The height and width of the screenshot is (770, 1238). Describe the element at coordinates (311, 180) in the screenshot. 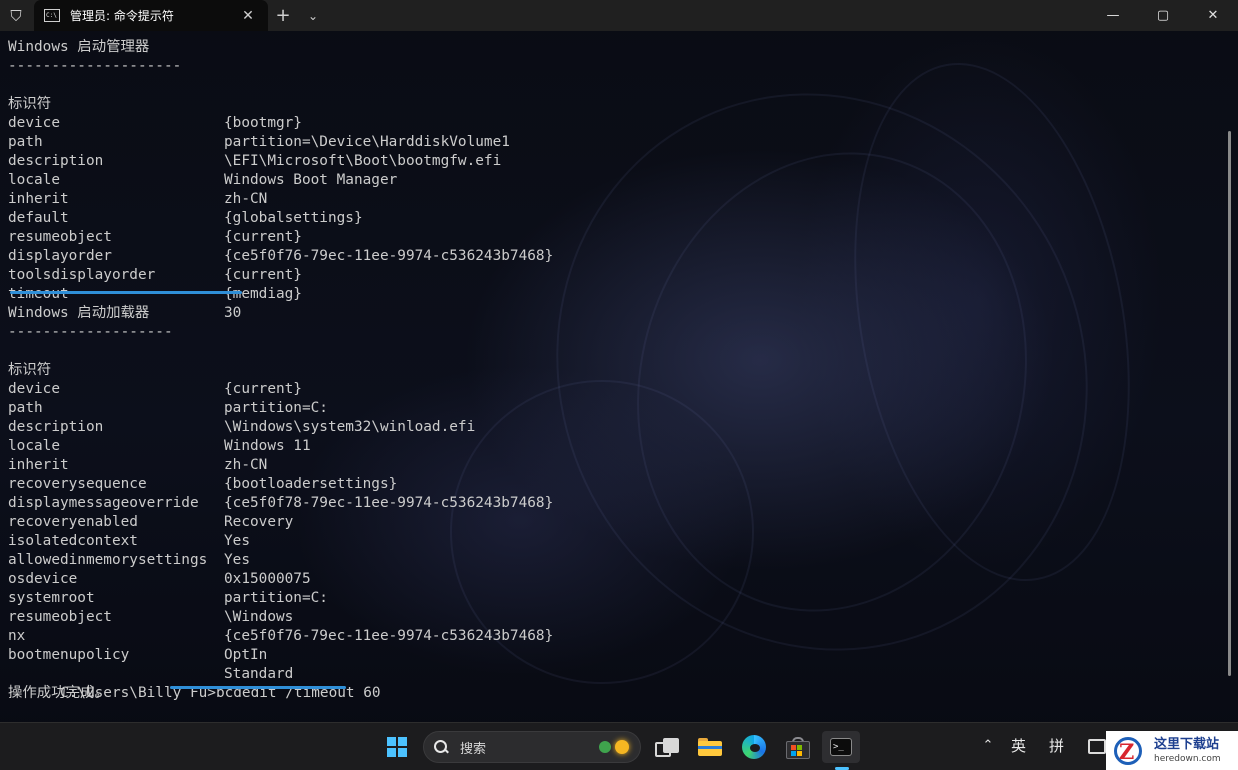

I see `entry-value: Windows Boot Manager` at that location.